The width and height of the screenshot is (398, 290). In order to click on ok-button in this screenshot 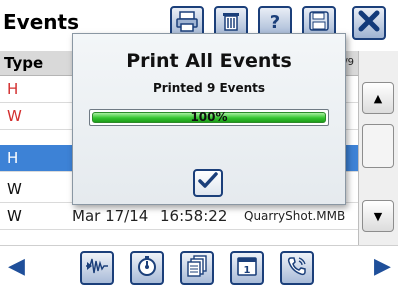, I will do `click(208, 183)`.